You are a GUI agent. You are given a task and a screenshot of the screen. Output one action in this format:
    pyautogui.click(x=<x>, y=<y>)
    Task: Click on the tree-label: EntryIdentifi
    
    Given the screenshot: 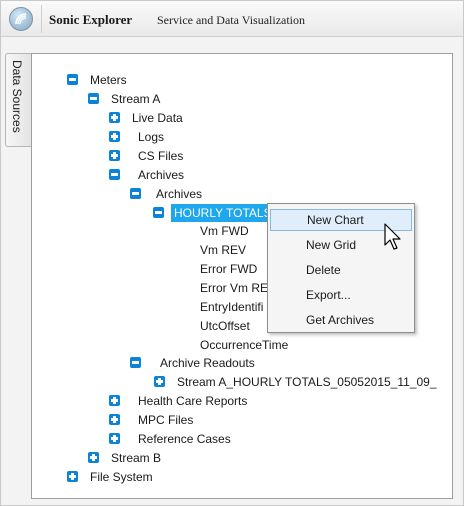 What is the action you would take?
    pyautogui.click(x=232, y=307)
    